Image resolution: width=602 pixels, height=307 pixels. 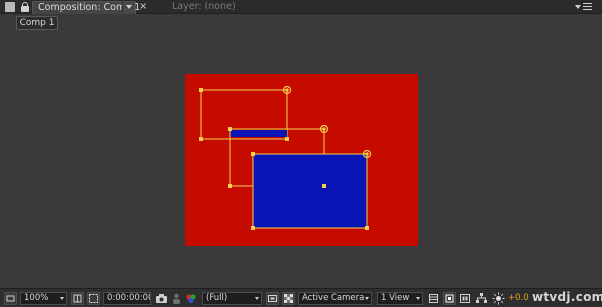 I want to click on timeline-icon, so click(x=465, y=298).